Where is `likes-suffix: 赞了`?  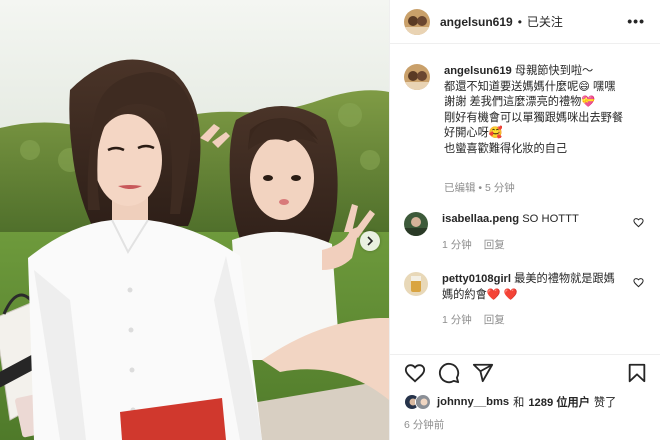
likes-suffix: 赞了 is located at coordinates (605, 403).